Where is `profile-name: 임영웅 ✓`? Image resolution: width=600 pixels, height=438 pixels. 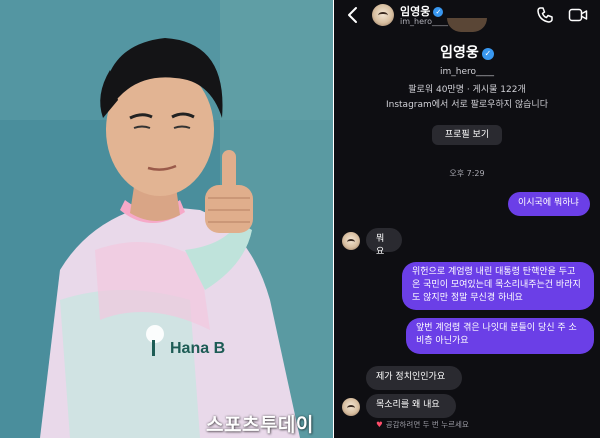 profile-name: 임영웅 ✓ is located at coordinates (467, 52).